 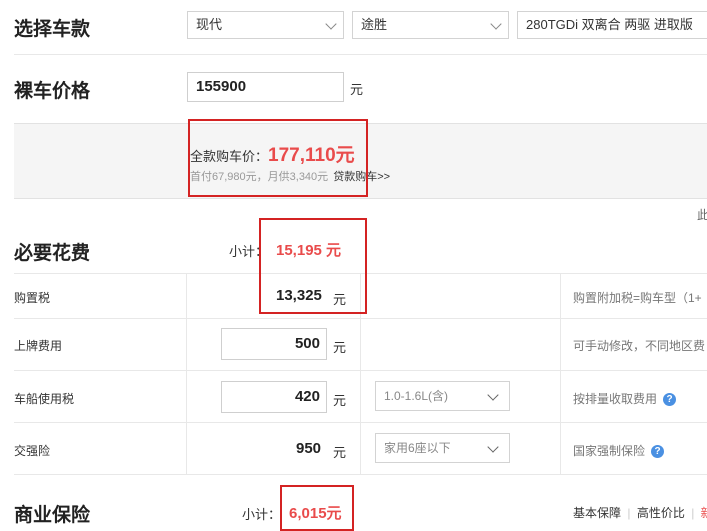 I want to click on base-price-input: 155900, so click(x=265, y=87).